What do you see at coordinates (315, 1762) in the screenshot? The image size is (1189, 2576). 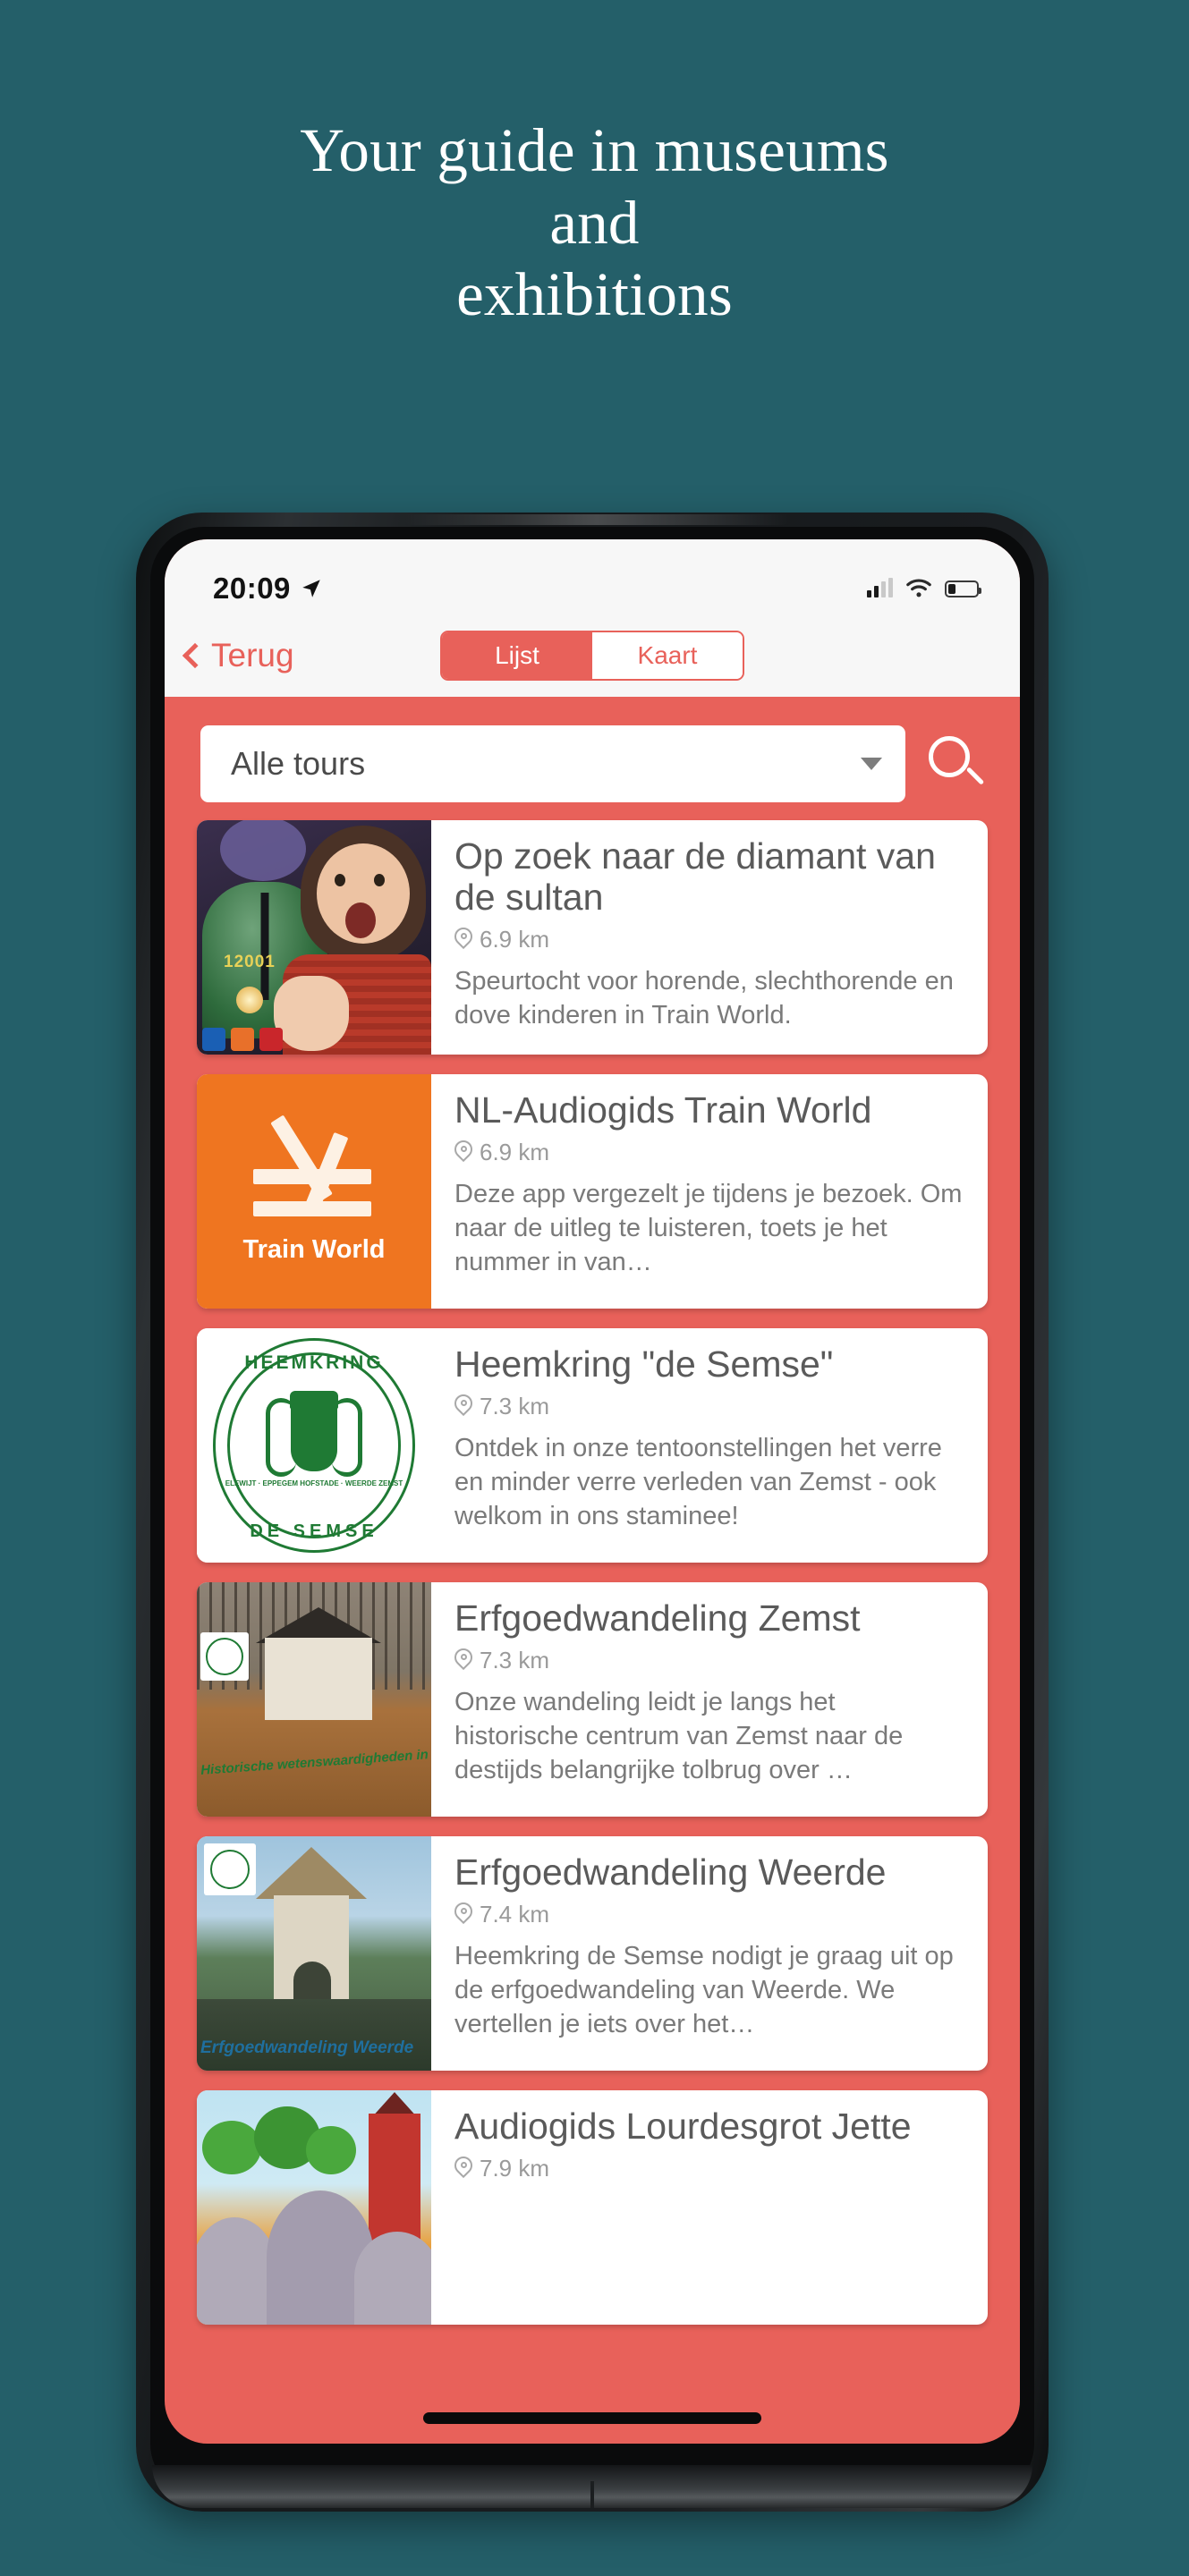 I see `thumb-caption: Historische wetenswaardigheden in Zemst` at bounding box center [315, 1762].